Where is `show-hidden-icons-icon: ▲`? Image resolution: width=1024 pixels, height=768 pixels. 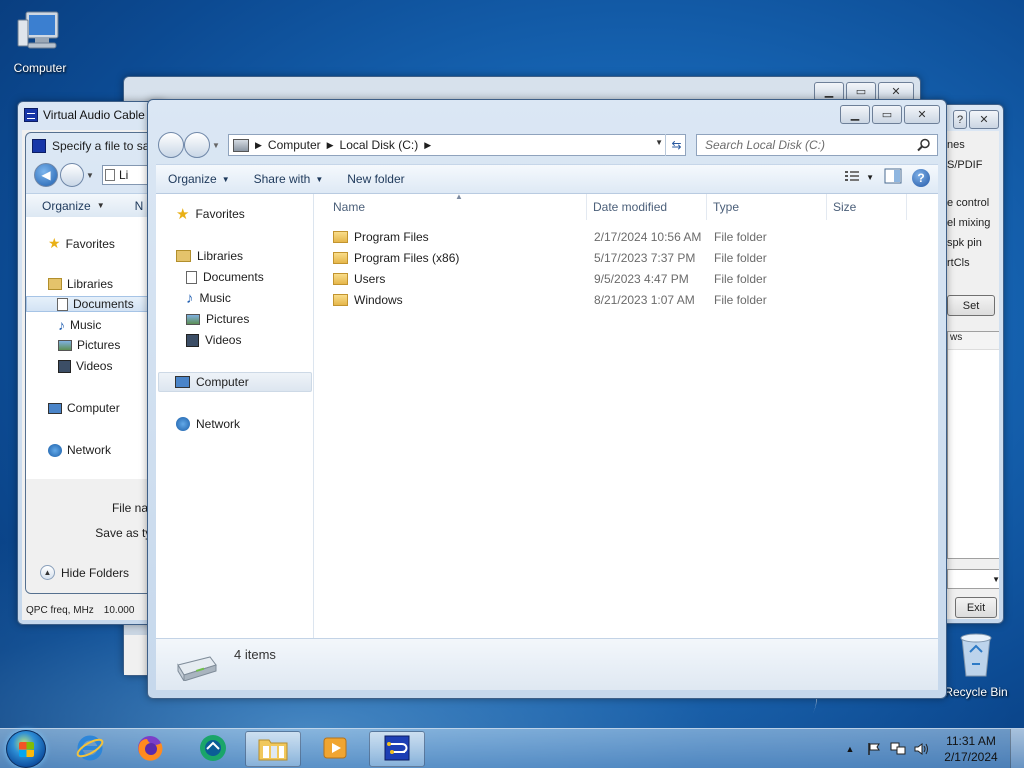
show-hidden-icons-icon: ▲ is located at coordinates (850, 749).